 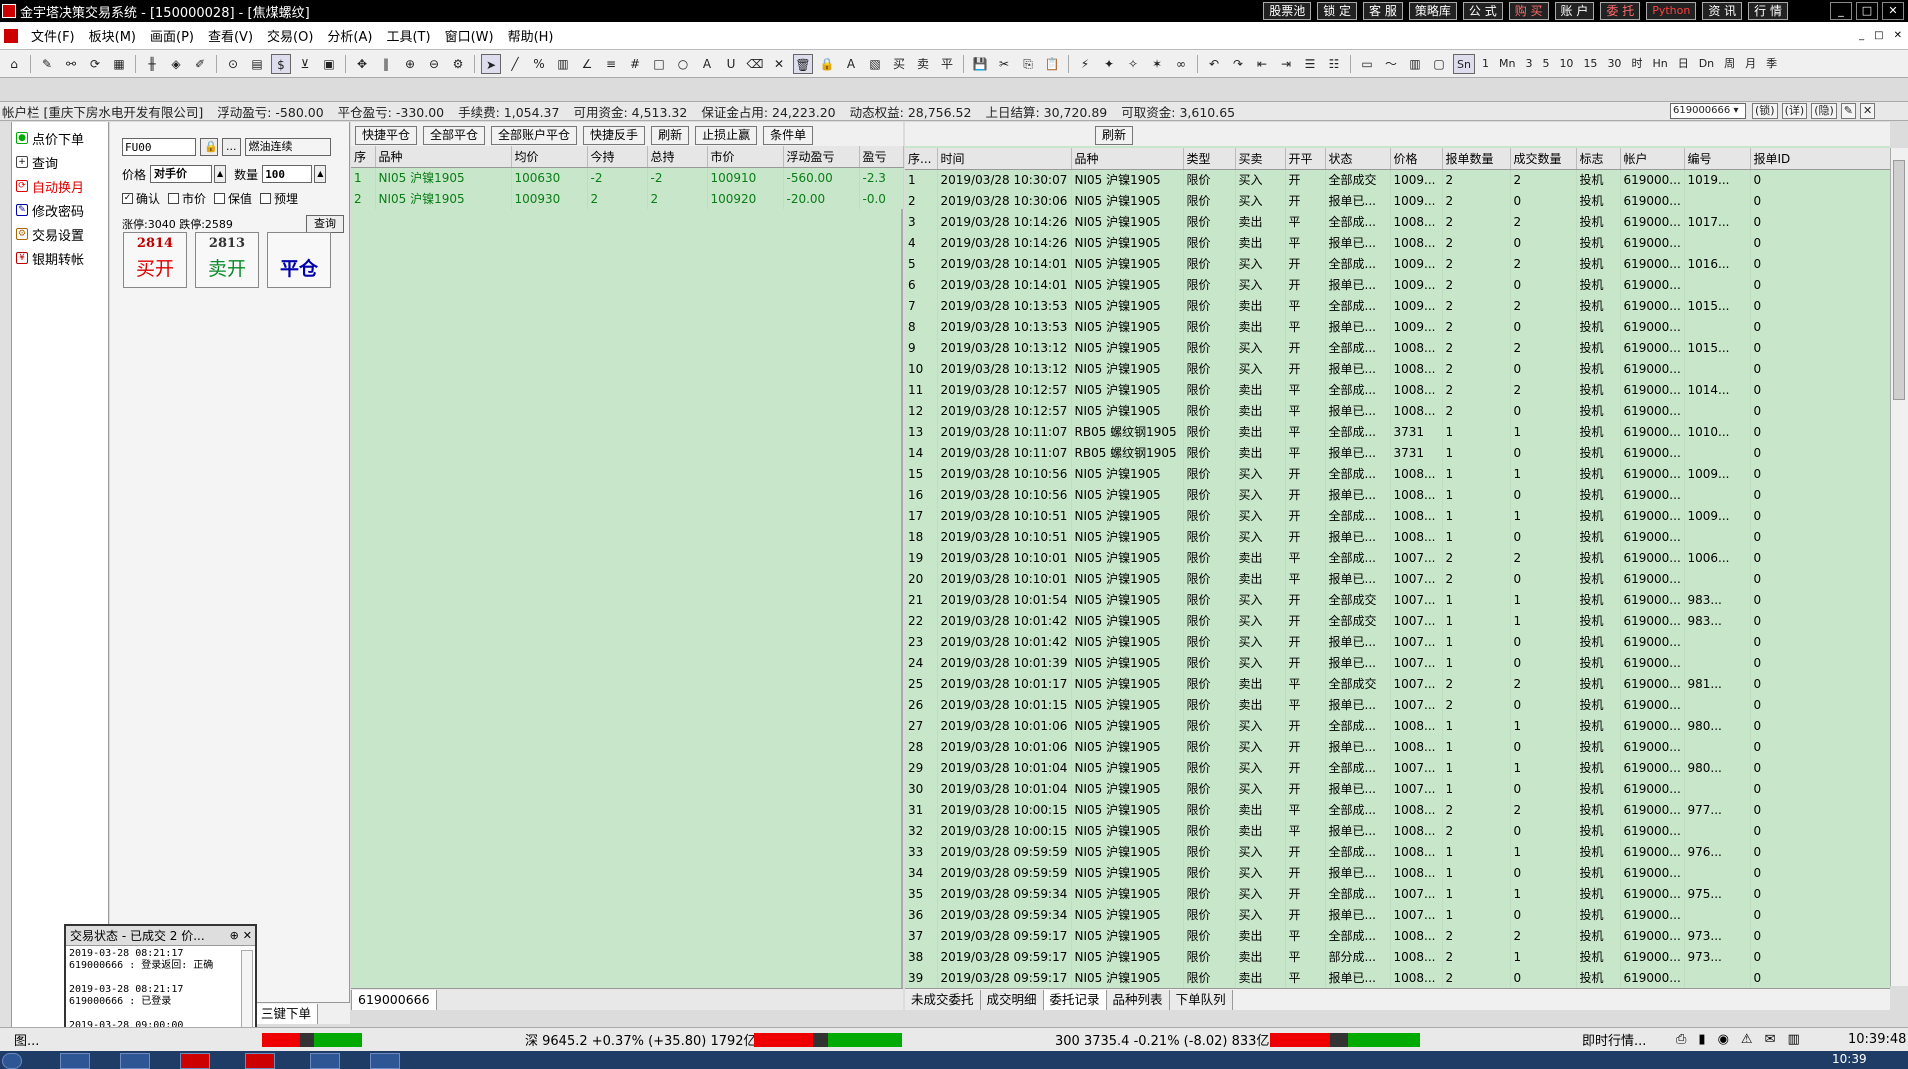 I want to click on news-button: 资 讯, so click(x=1722, y=11).